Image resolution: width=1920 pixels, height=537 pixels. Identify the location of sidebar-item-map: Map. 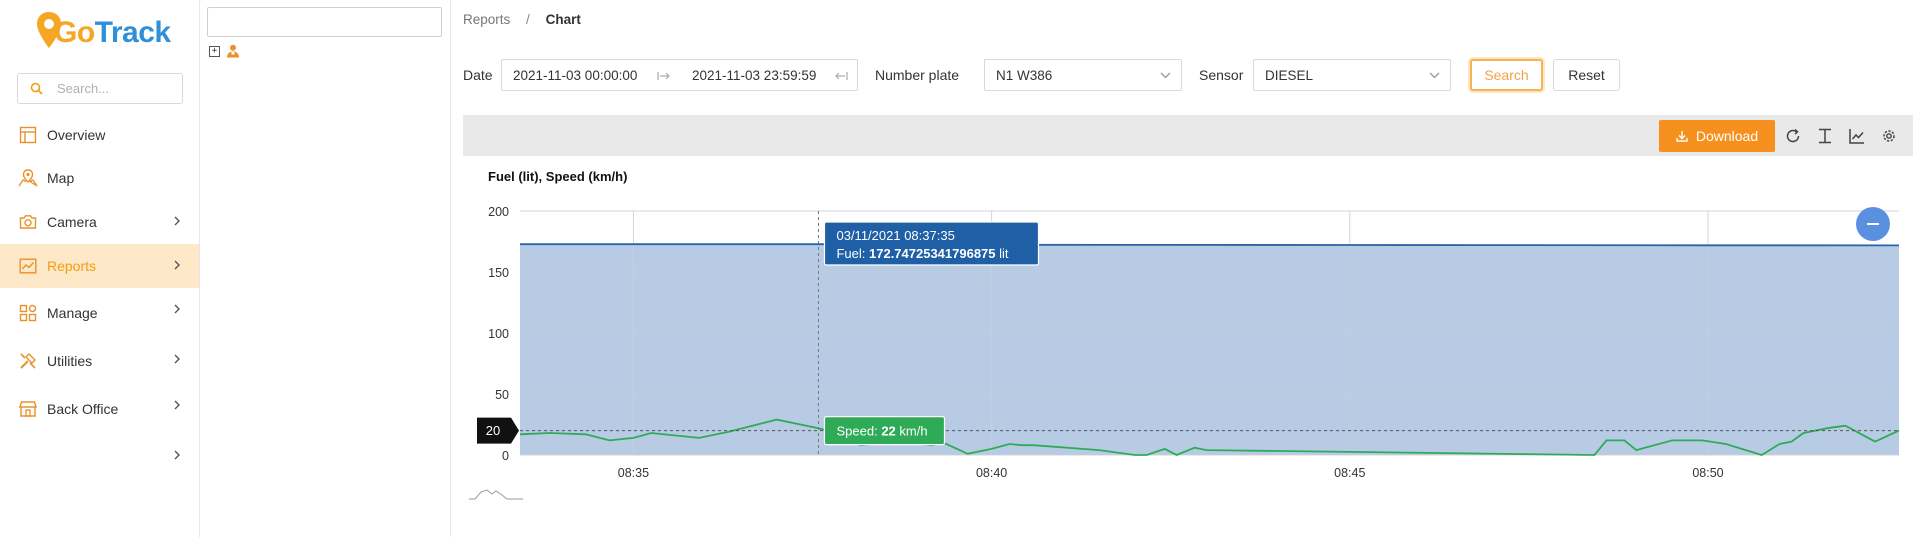
(99, 178).